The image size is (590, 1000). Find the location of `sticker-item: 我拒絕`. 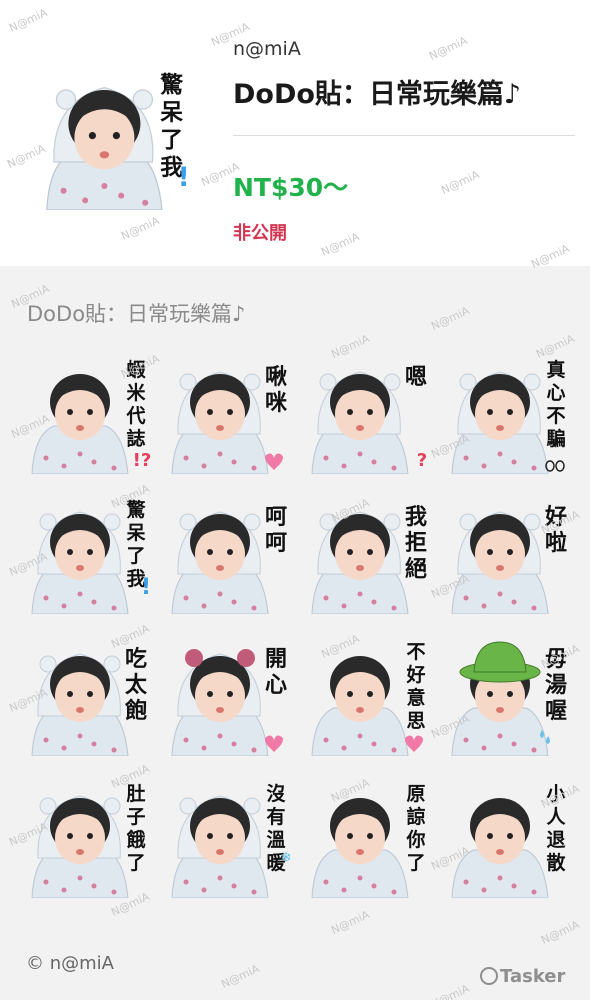

sticker-item: 我拒絕 is located at coordinates (368, 554).